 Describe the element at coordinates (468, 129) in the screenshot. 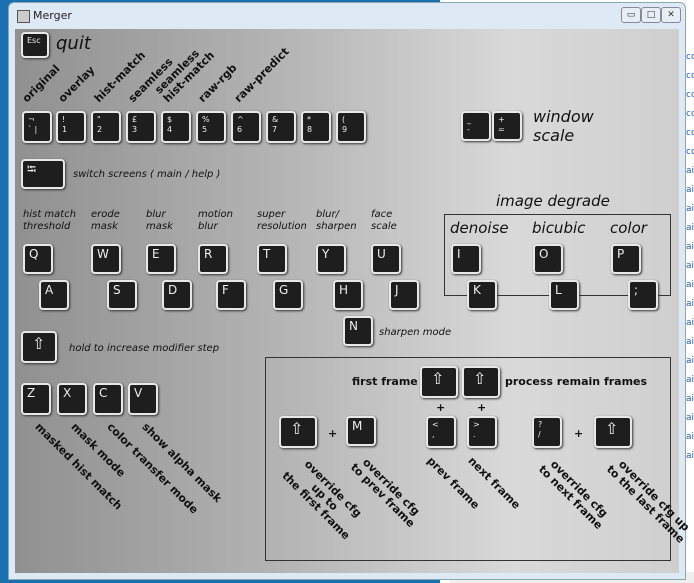

I see `key-label: -` at that location.